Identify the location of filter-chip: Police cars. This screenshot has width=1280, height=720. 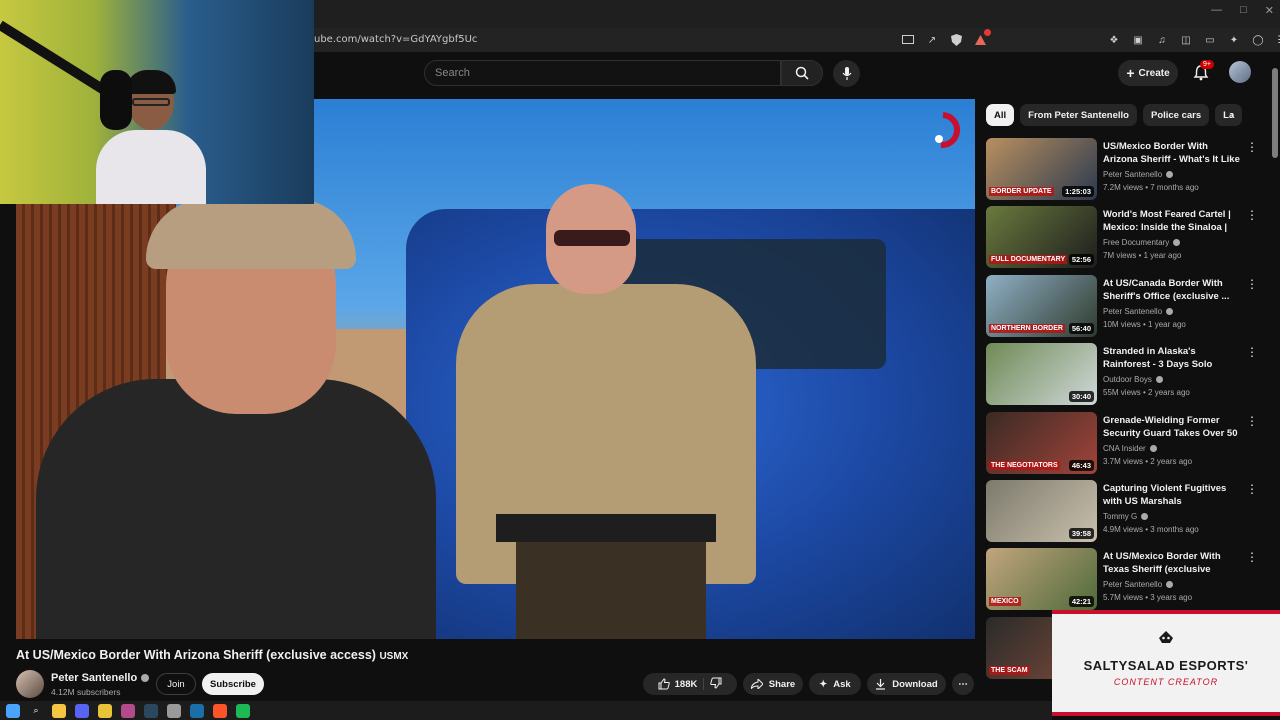
(1176, 115).